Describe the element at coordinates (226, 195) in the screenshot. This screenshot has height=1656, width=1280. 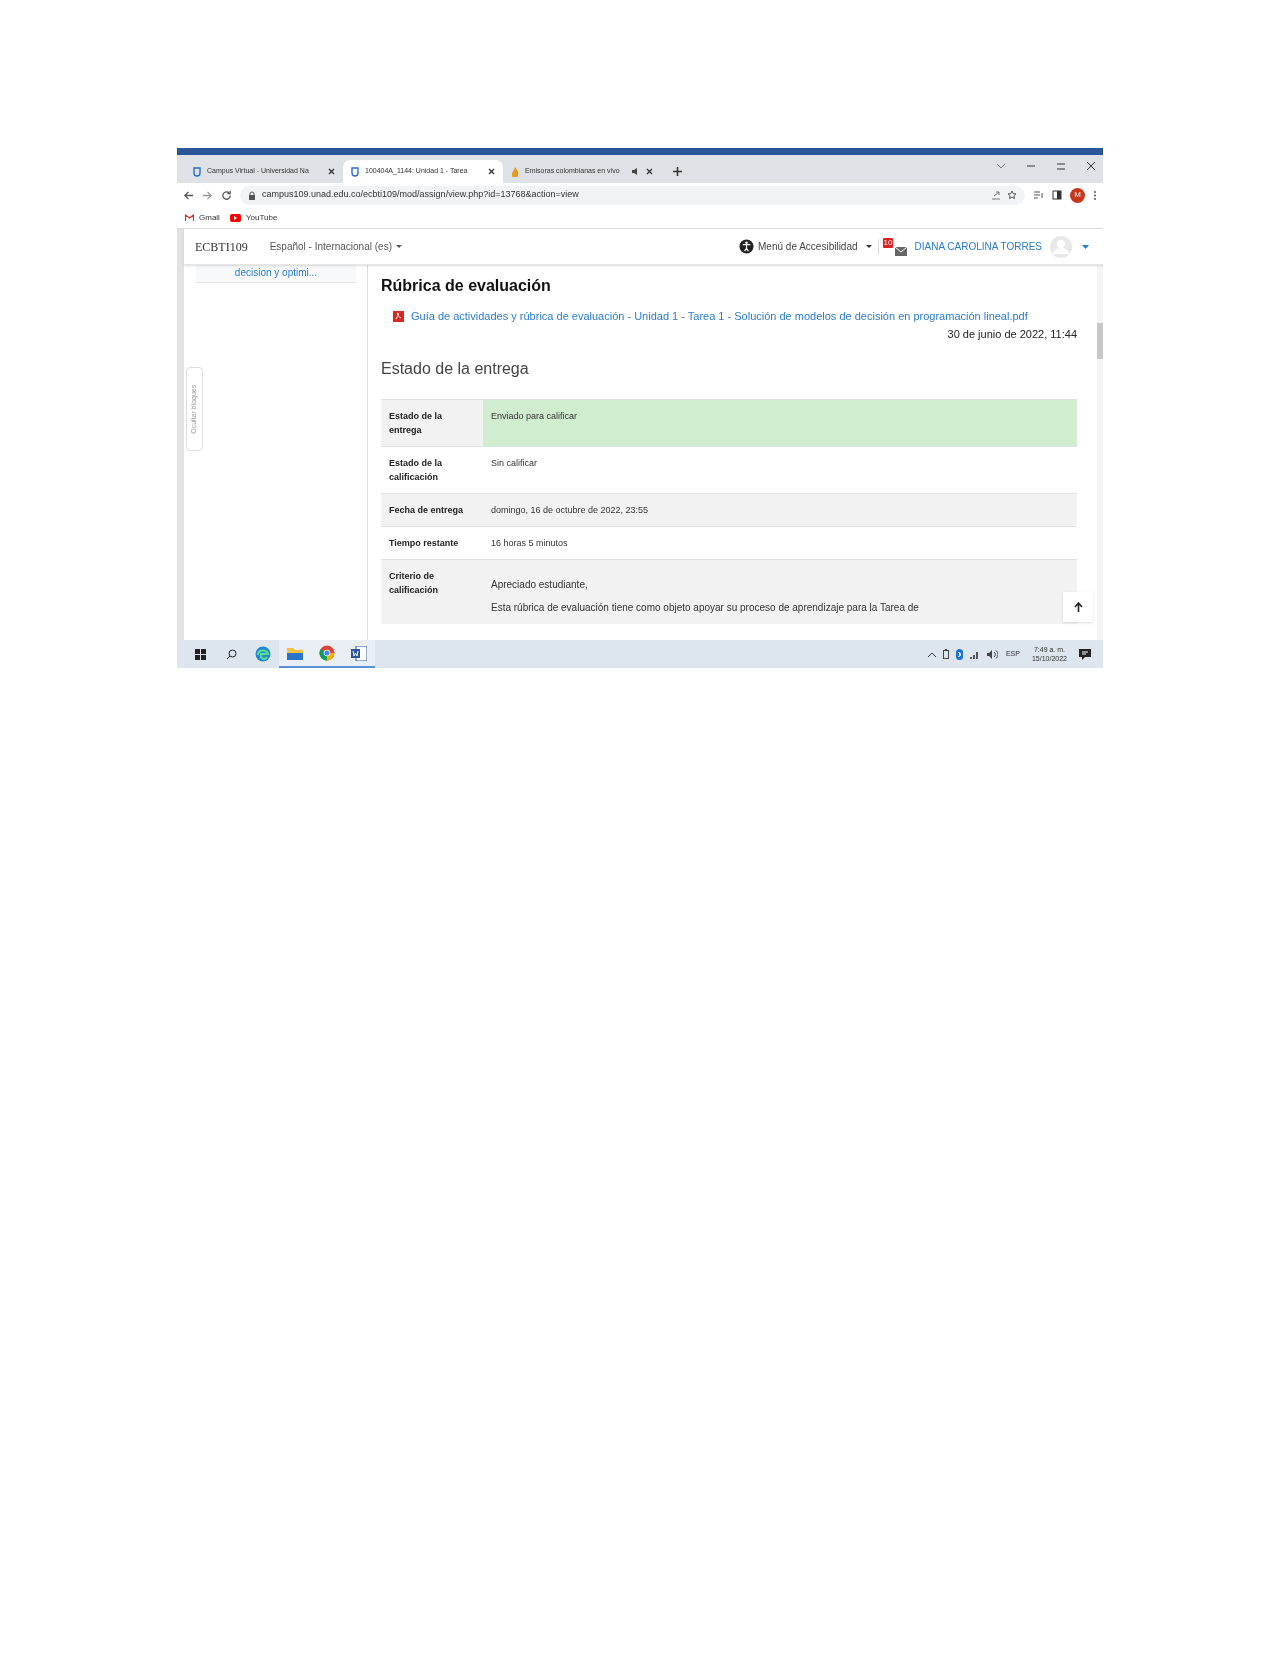
I see `reload-icon` at that location.